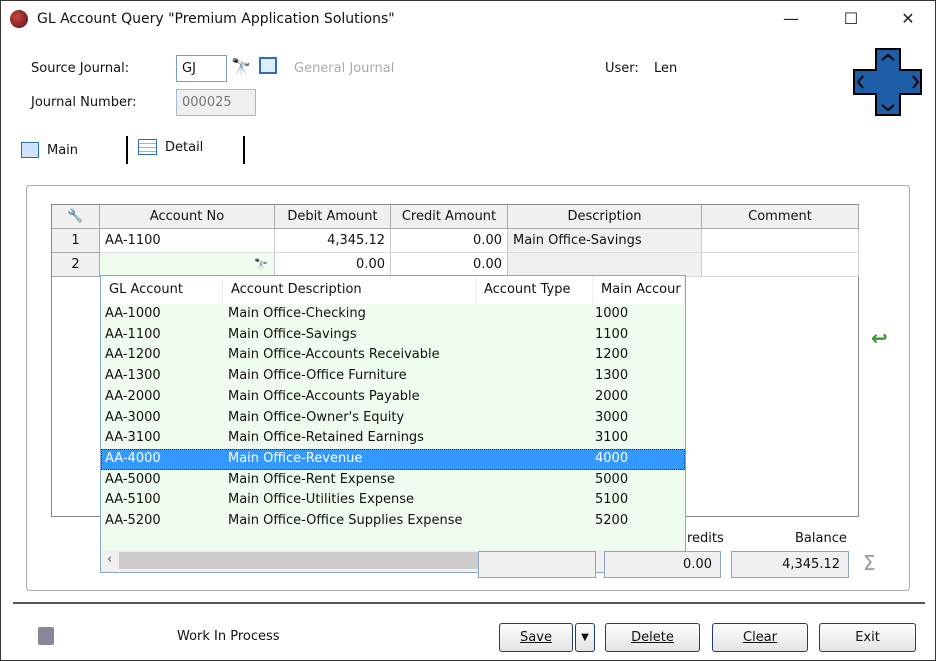 The image size is (936, 661). I want to click on lookup-row: AA-2000 Main Office-Accounts Payable 2000, so click(393, 397).